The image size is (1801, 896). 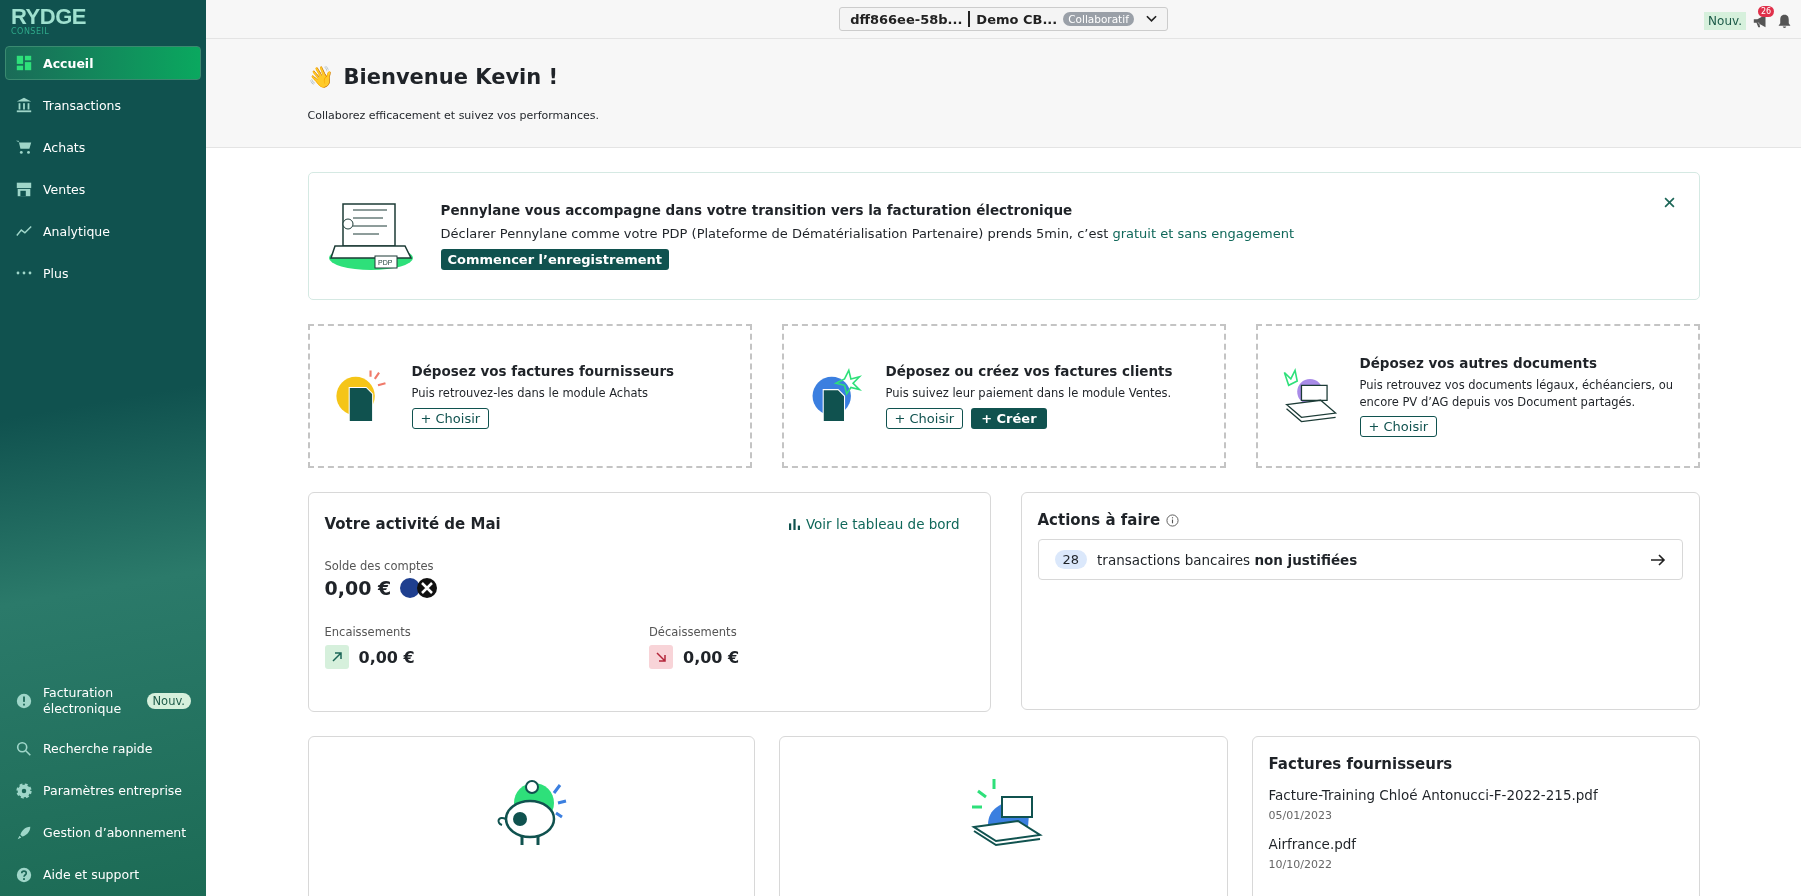 I want to click on upload-dropzone: Déposez ou créez vos factures clients Puis suivez leur paiement dans le module Ventes. + Choisir + Créer, so click(x=1003, y=396).